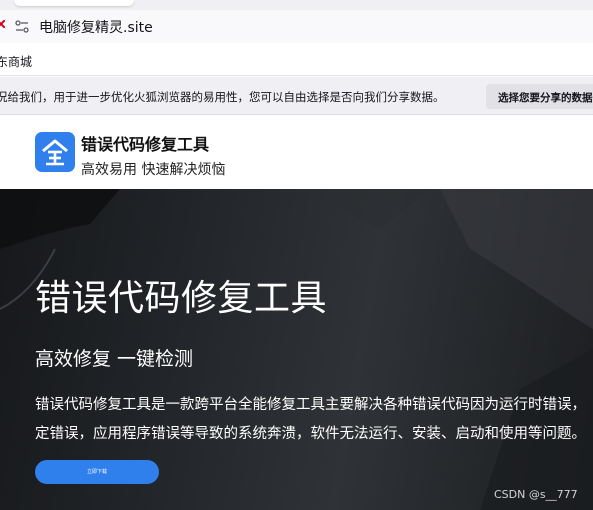  Describe the element at coordinates (96, 27) in the screenshot. I see `url-text: 电脑修复精灵.site` at that location.